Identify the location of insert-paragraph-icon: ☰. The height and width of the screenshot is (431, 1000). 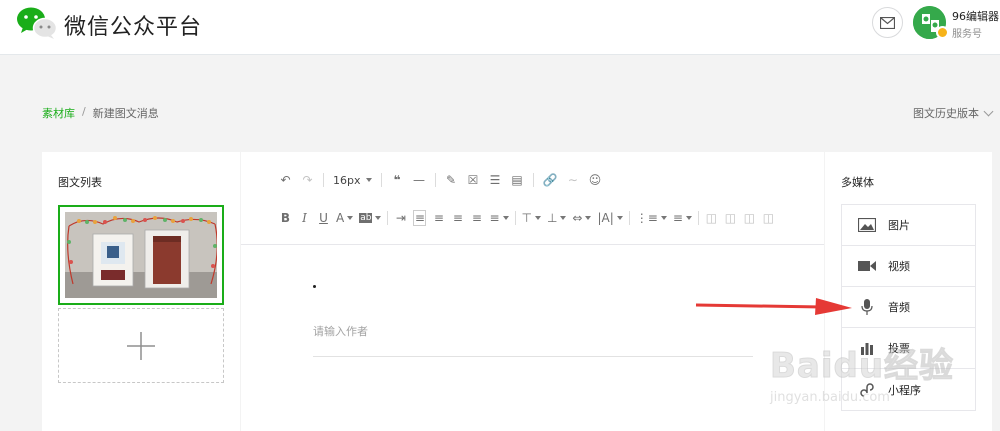
(495, 180).